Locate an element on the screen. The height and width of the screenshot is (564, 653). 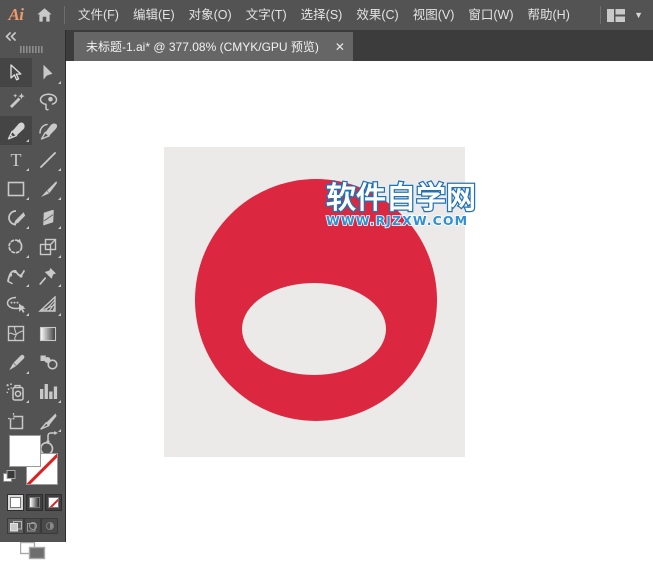
line-segment-icon is located at coordinates (48, 159).